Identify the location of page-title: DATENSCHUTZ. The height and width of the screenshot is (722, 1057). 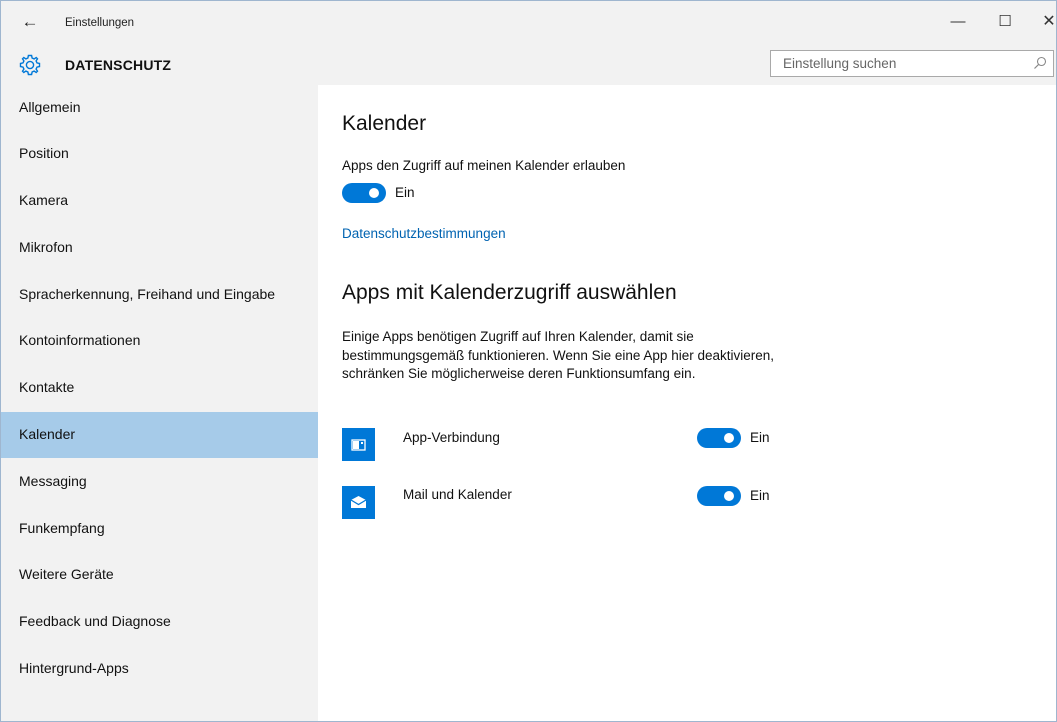
(118, 65).